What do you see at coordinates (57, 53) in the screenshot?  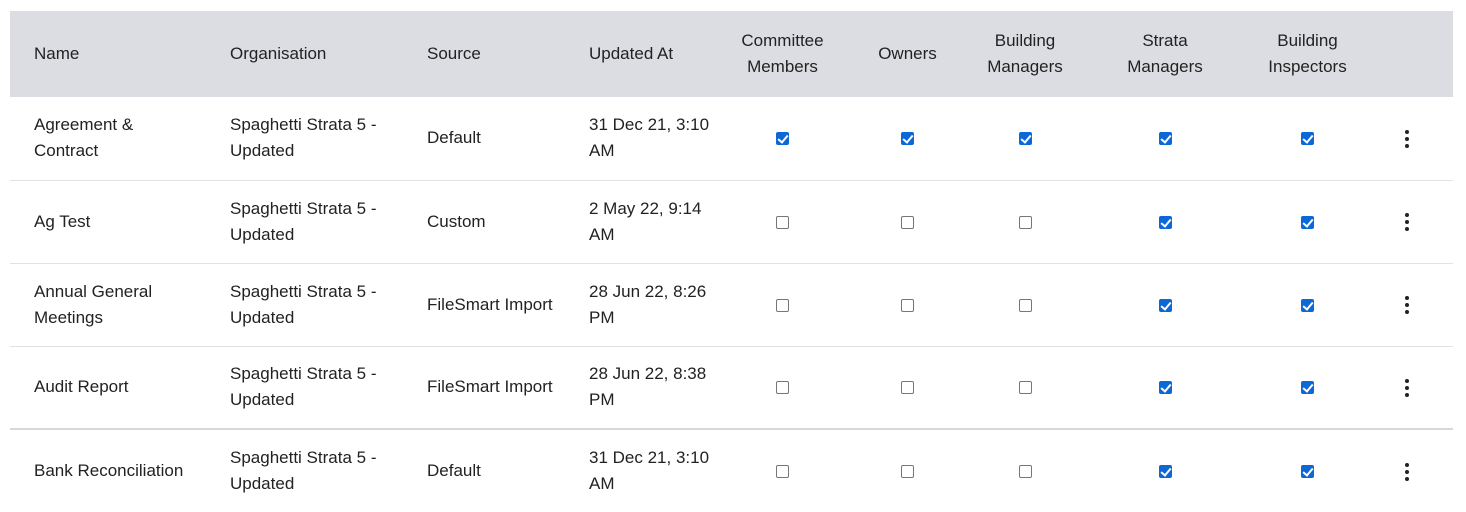 I see `header-name-label: Name` at bounding box center [57, 53].